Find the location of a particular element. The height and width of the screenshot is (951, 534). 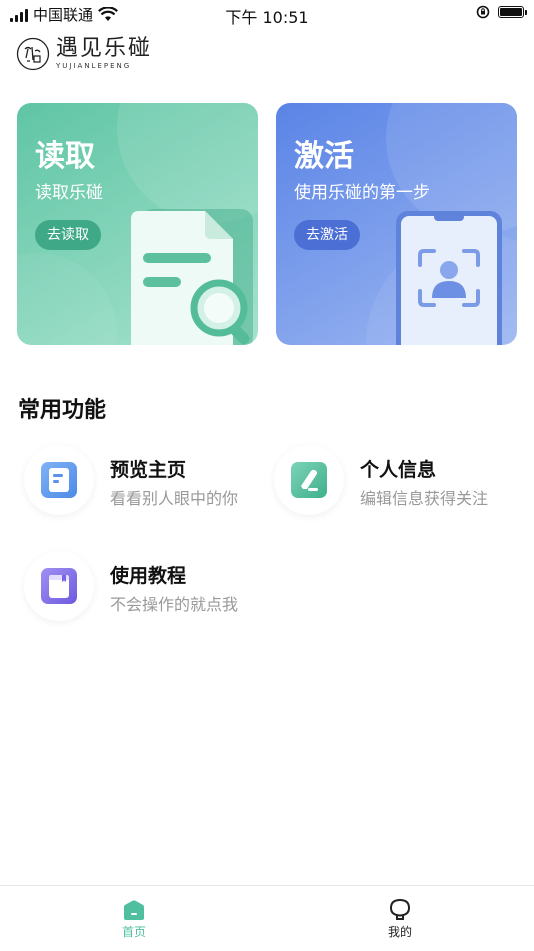

tab-mine-label: 我的 is located at coordinates (399, 932).